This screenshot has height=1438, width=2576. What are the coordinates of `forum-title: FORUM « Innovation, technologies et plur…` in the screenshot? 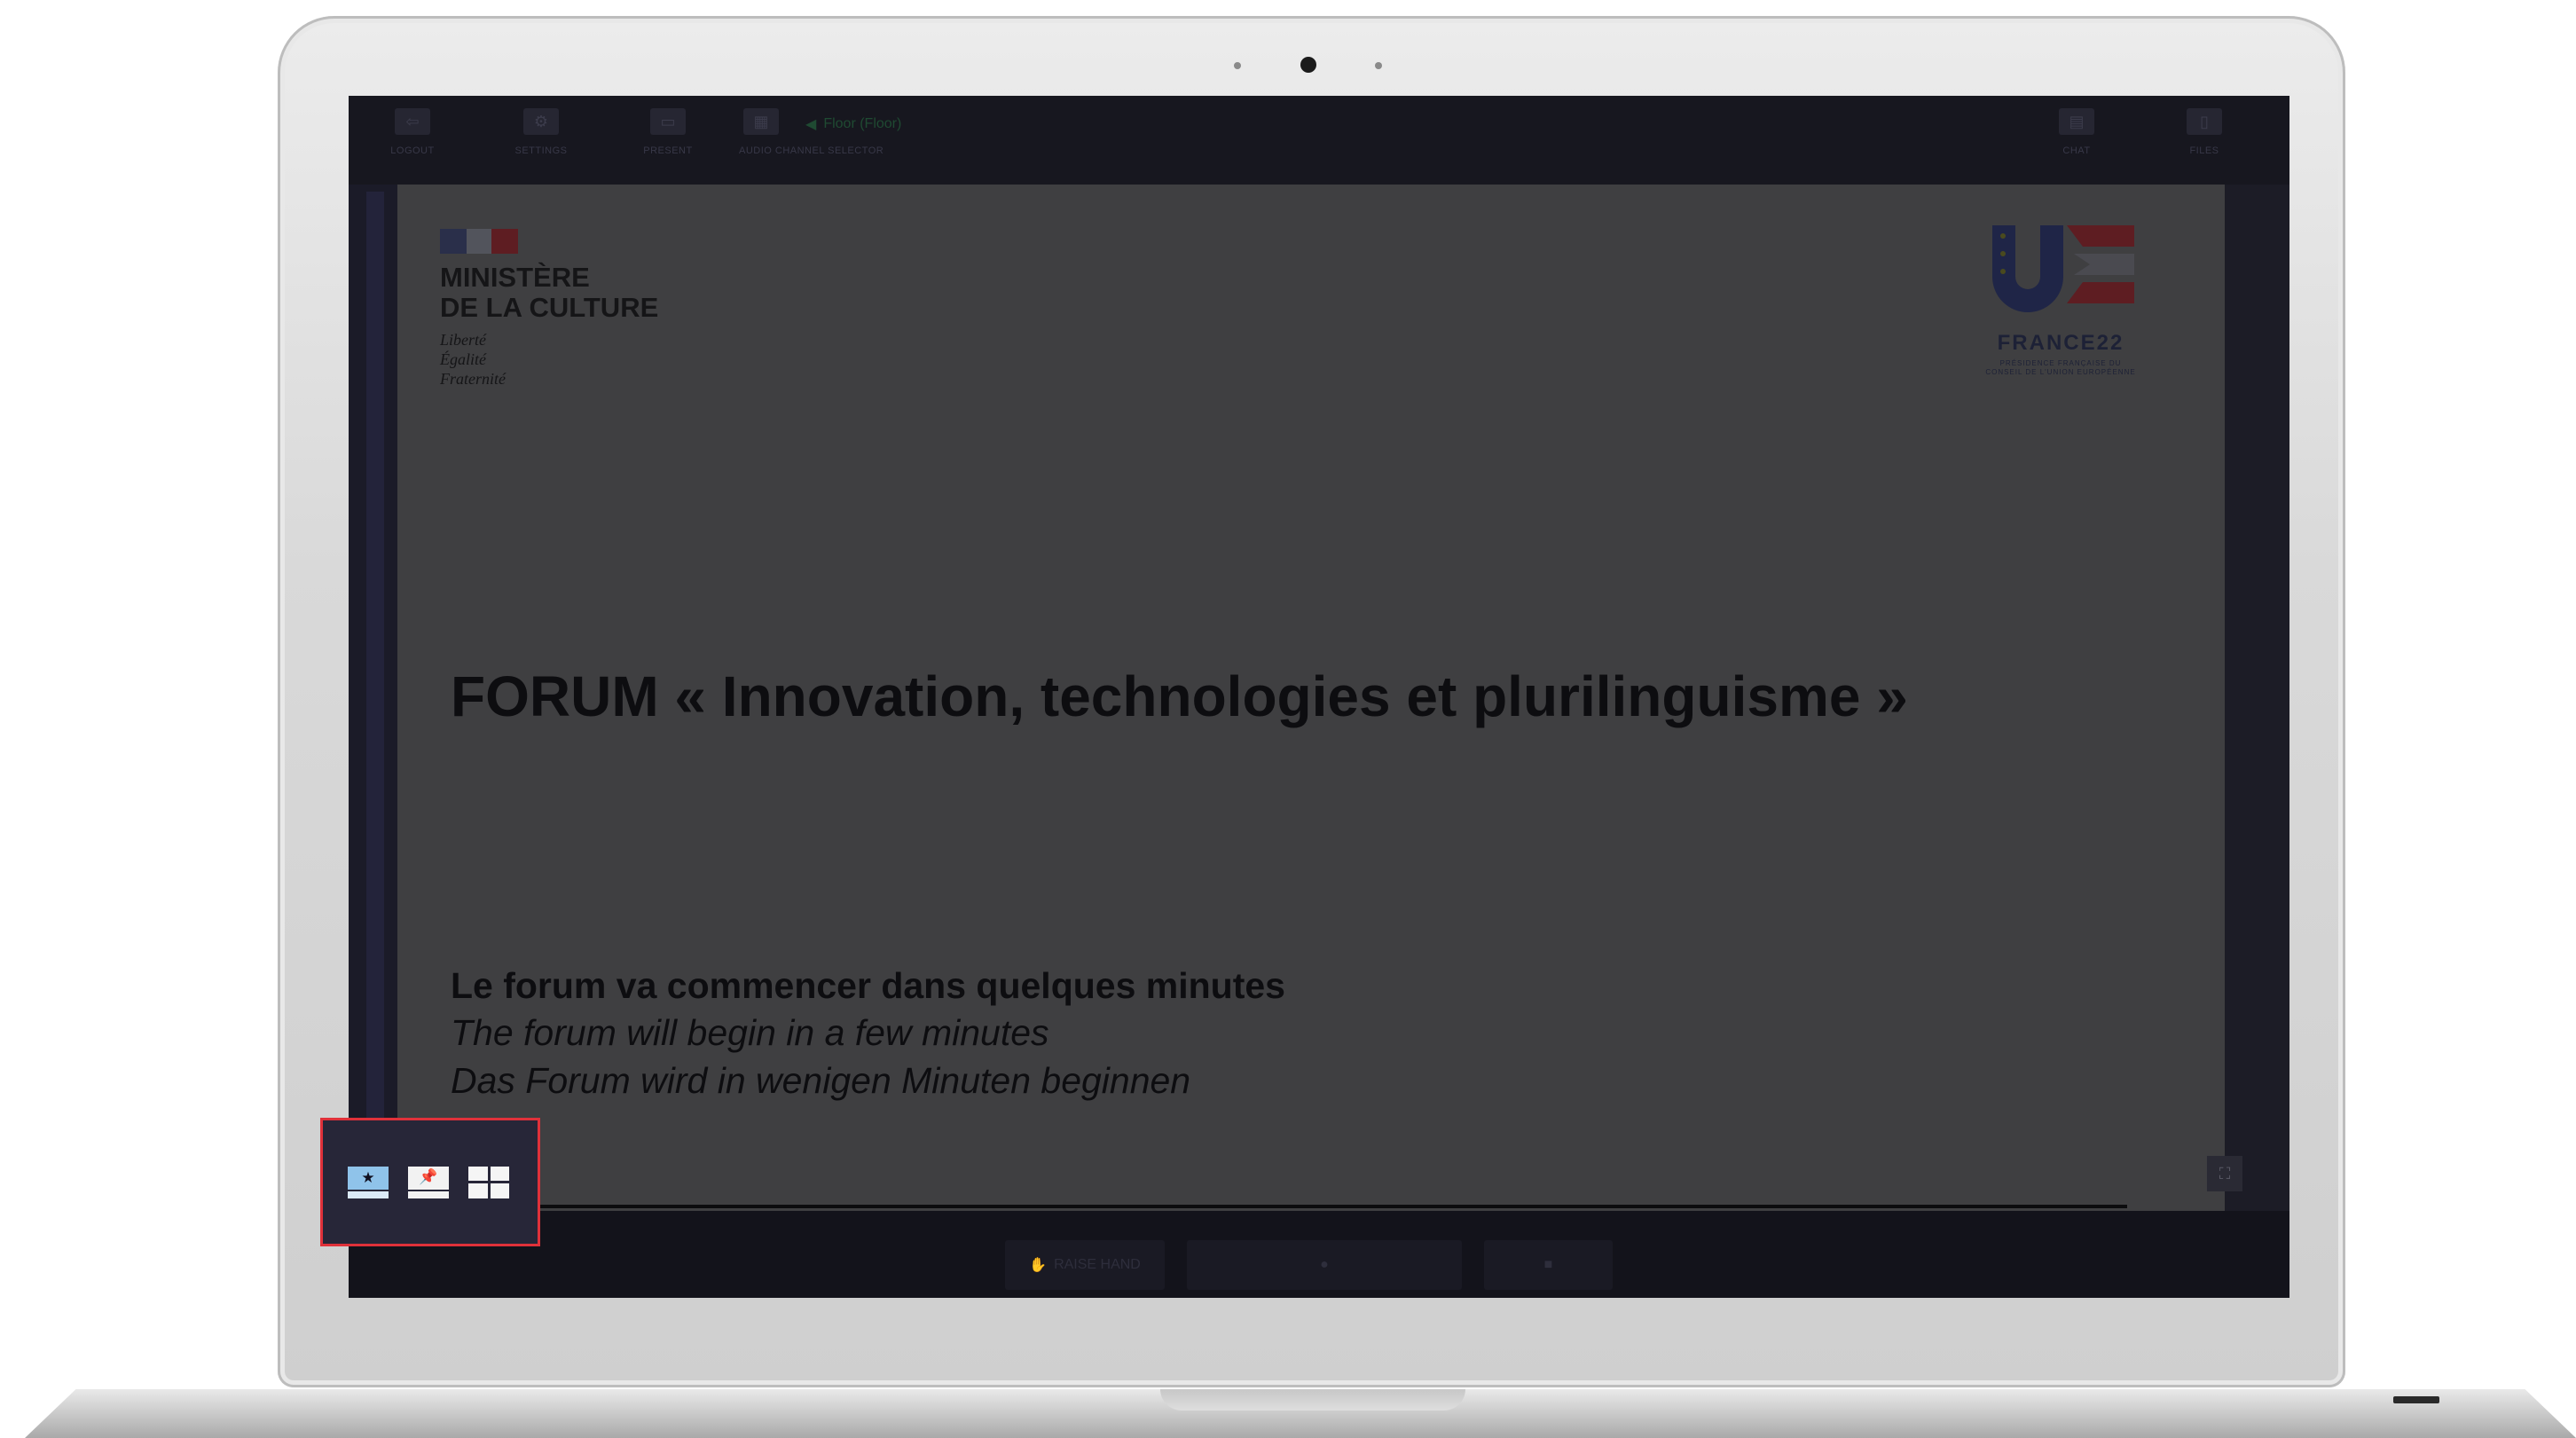 It's located at (1179, 696).